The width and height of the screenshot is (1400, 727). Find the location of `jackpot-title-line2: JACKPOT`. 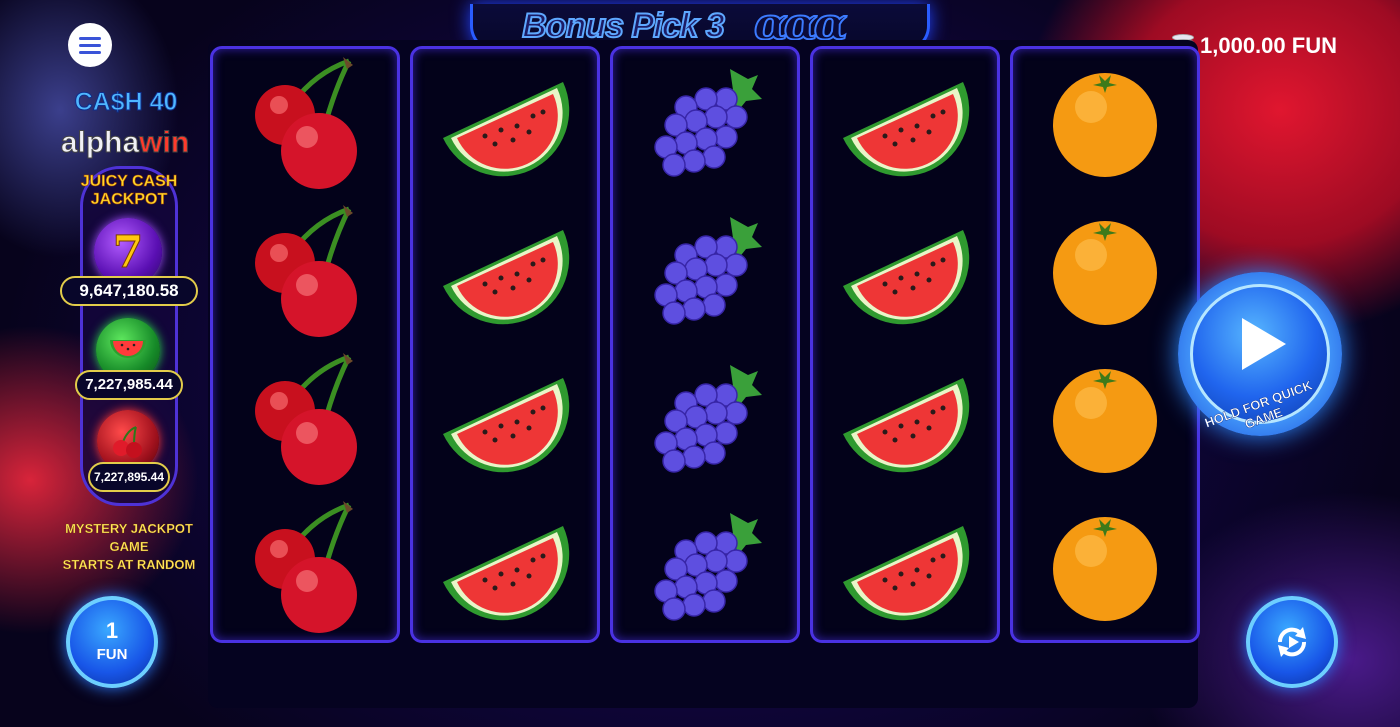

jackpot-title-line2: JACKPOT is located at coordinates (129, 200).